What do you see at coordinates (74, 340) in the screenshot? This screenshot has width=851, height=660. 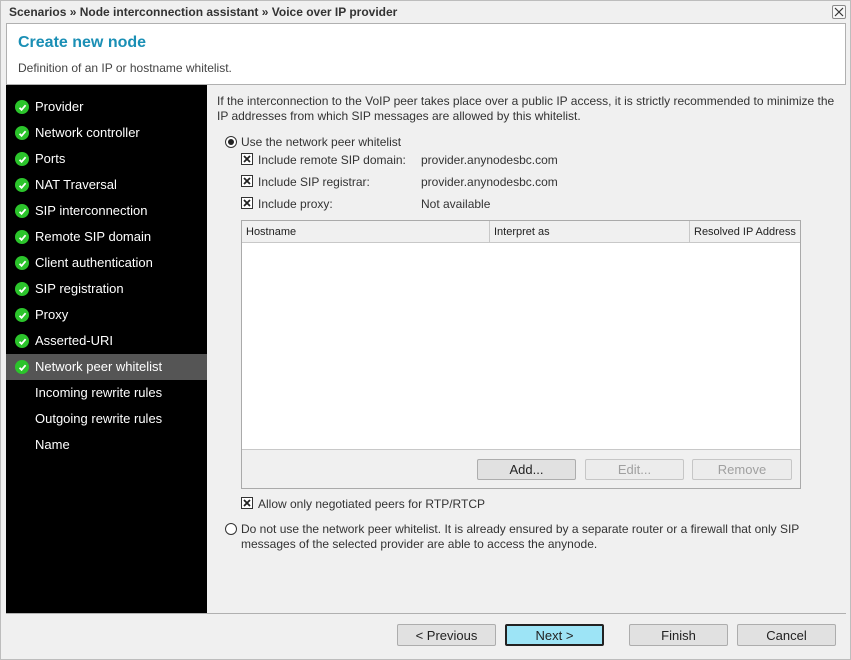 I see `sidebar-item-label: Asserted-URI` at bounding box center [74, 340].